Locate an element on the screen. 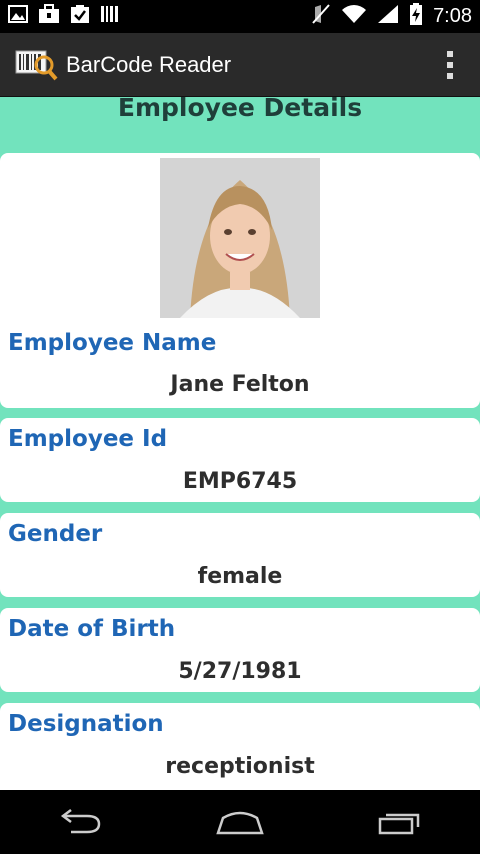 The height and width of the screenshot is (854, 480). status-bar: 7:08 is located at coordinates (240, 16).